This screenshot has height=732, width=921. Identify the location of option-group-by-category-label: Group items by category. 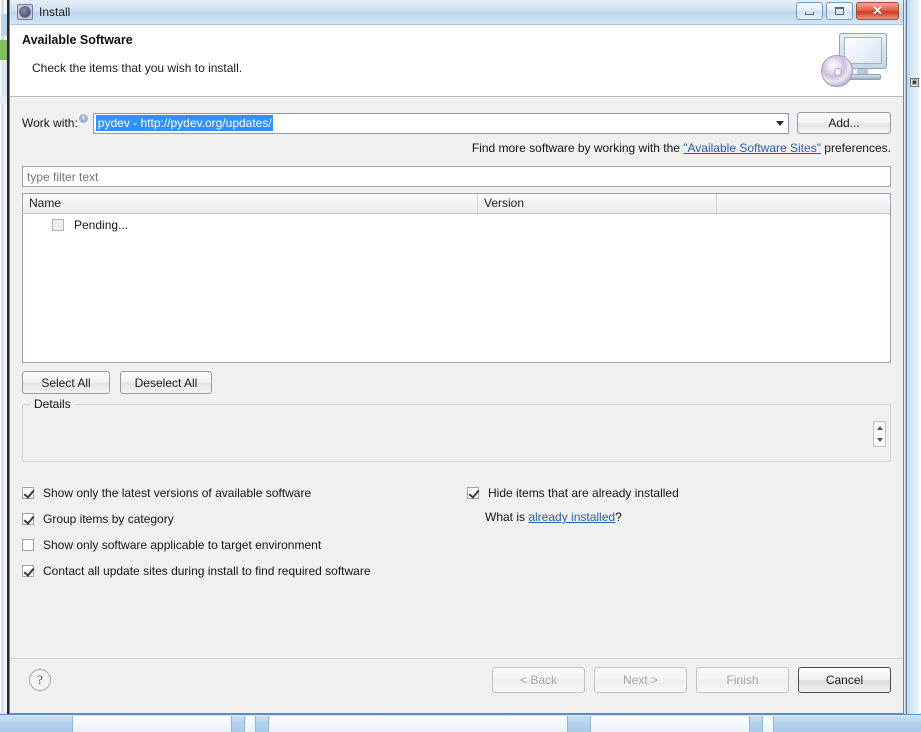
(108, 519).